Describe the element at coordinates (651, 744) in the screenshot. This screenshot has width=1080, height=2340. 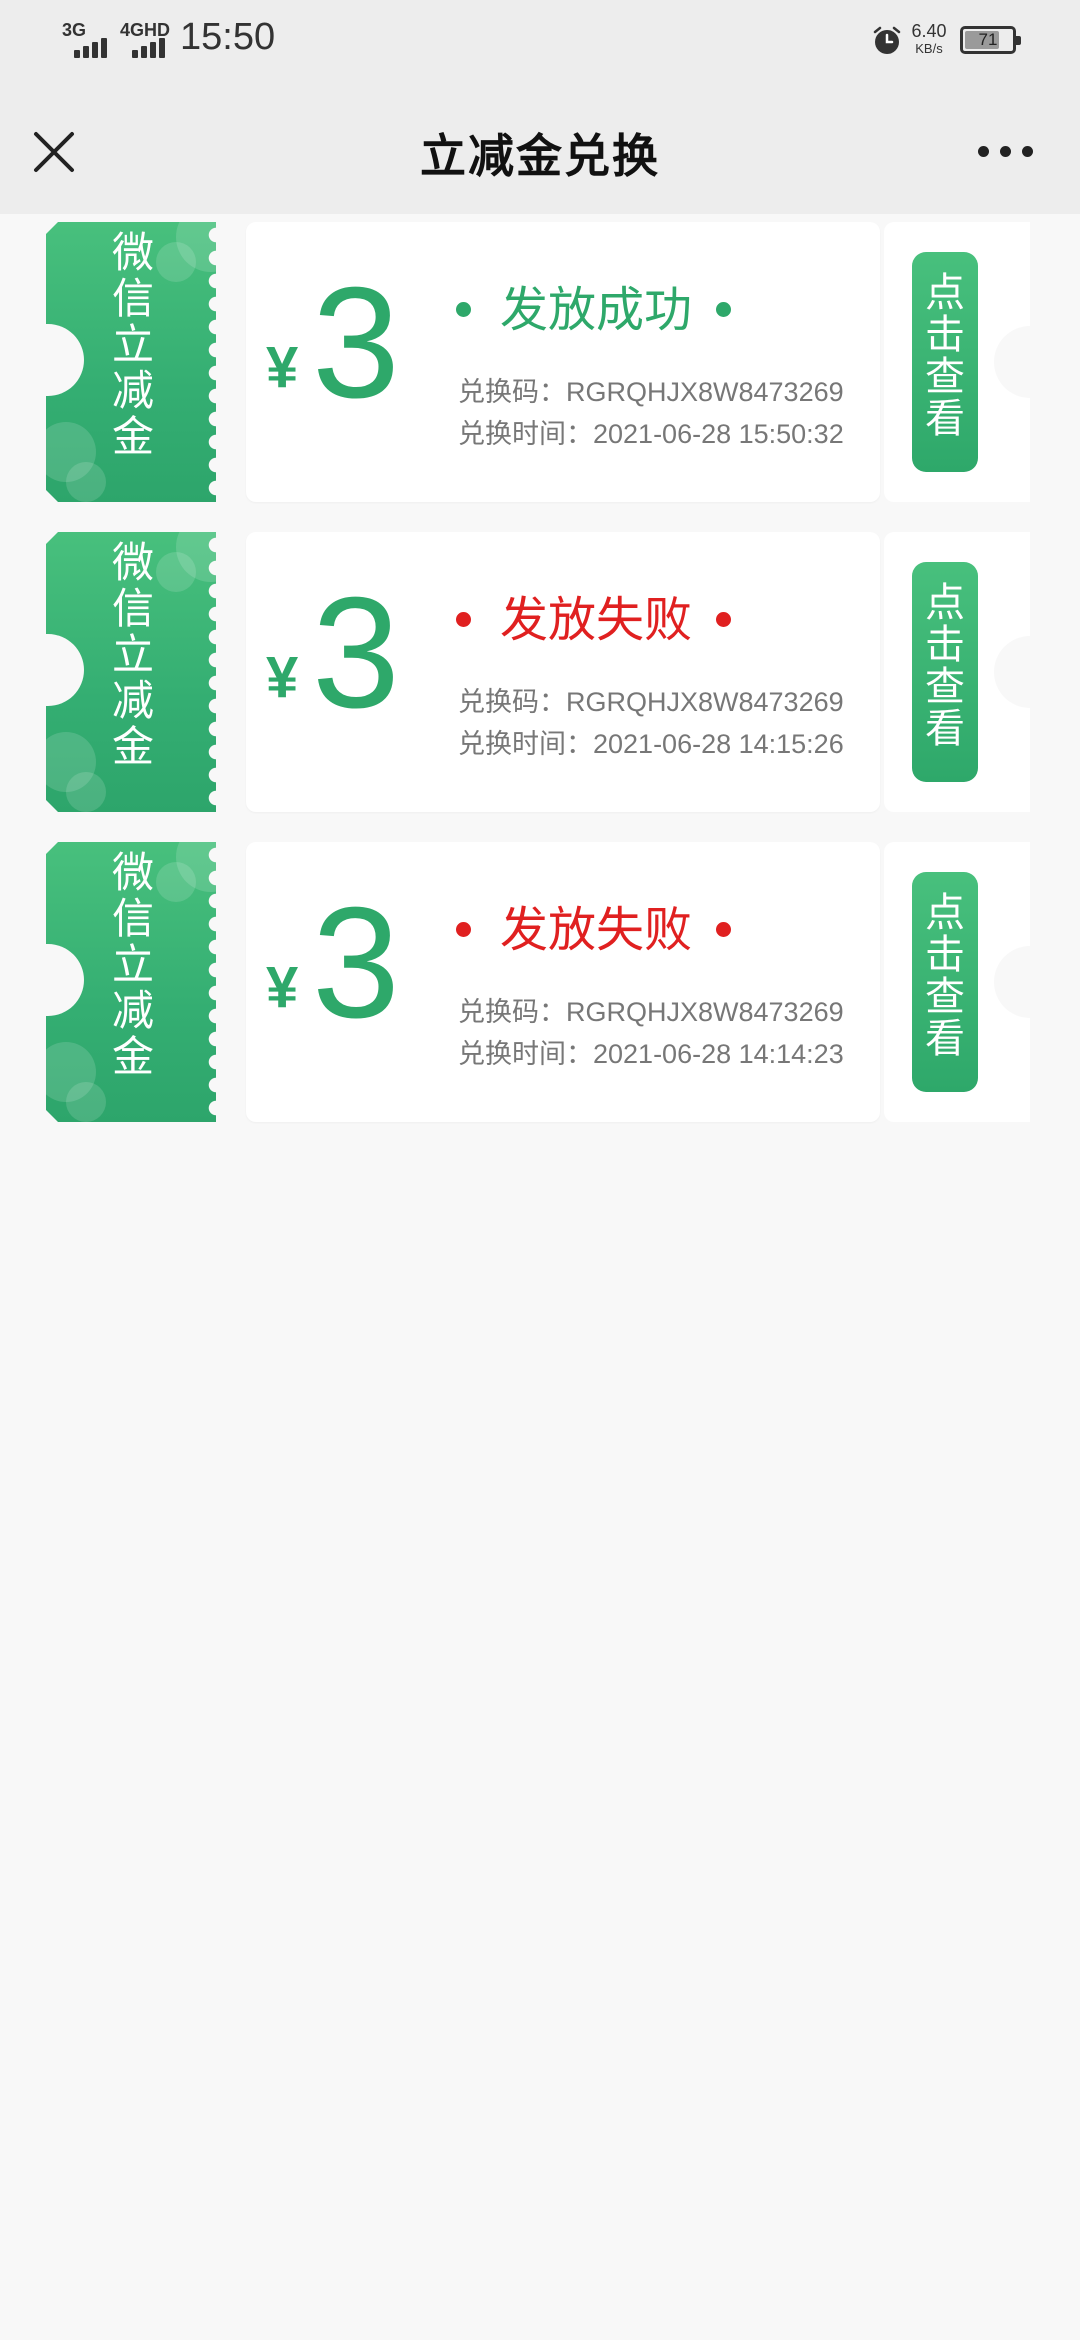
I see `redeem-time: 兑换时间：2021-06-28 14:15:26` at that location.